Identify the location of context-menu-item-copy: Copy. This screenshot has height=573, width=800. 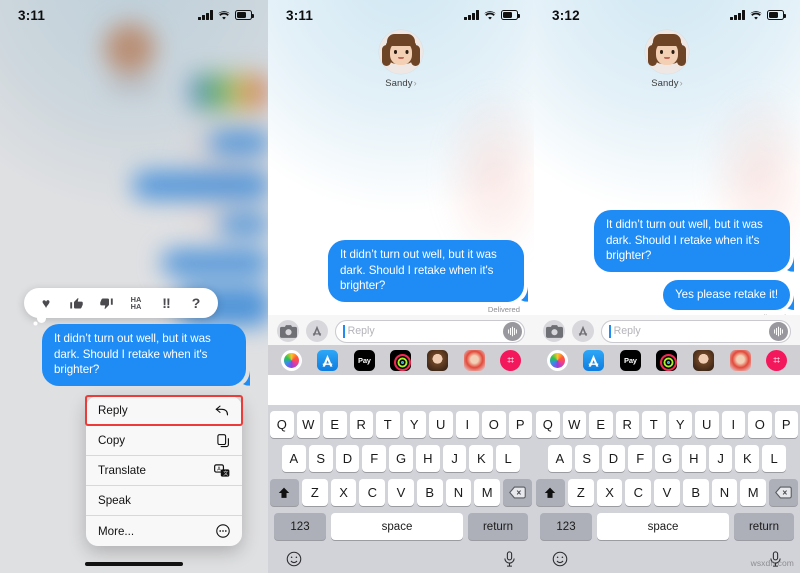
(164, 441).